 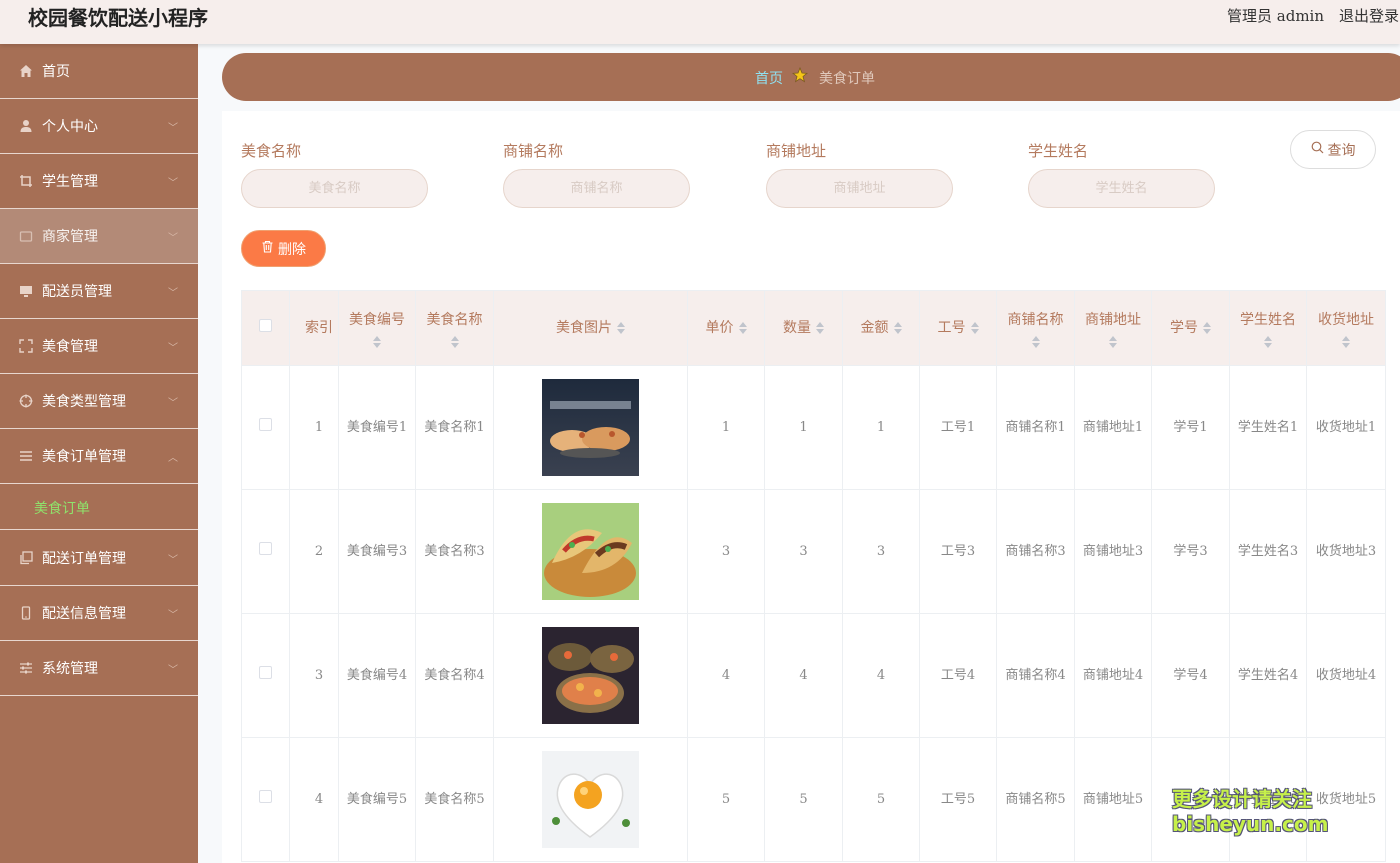 I want to click on sidebar-item-food: 美食管理 ﹀, so click(x=99, y=346).